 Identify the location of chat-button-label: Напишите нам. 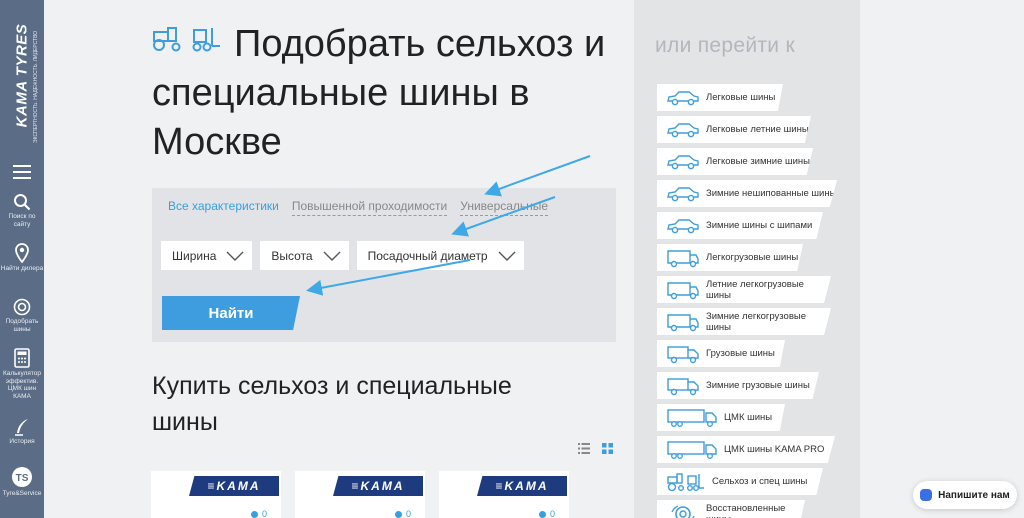
(974, 495).